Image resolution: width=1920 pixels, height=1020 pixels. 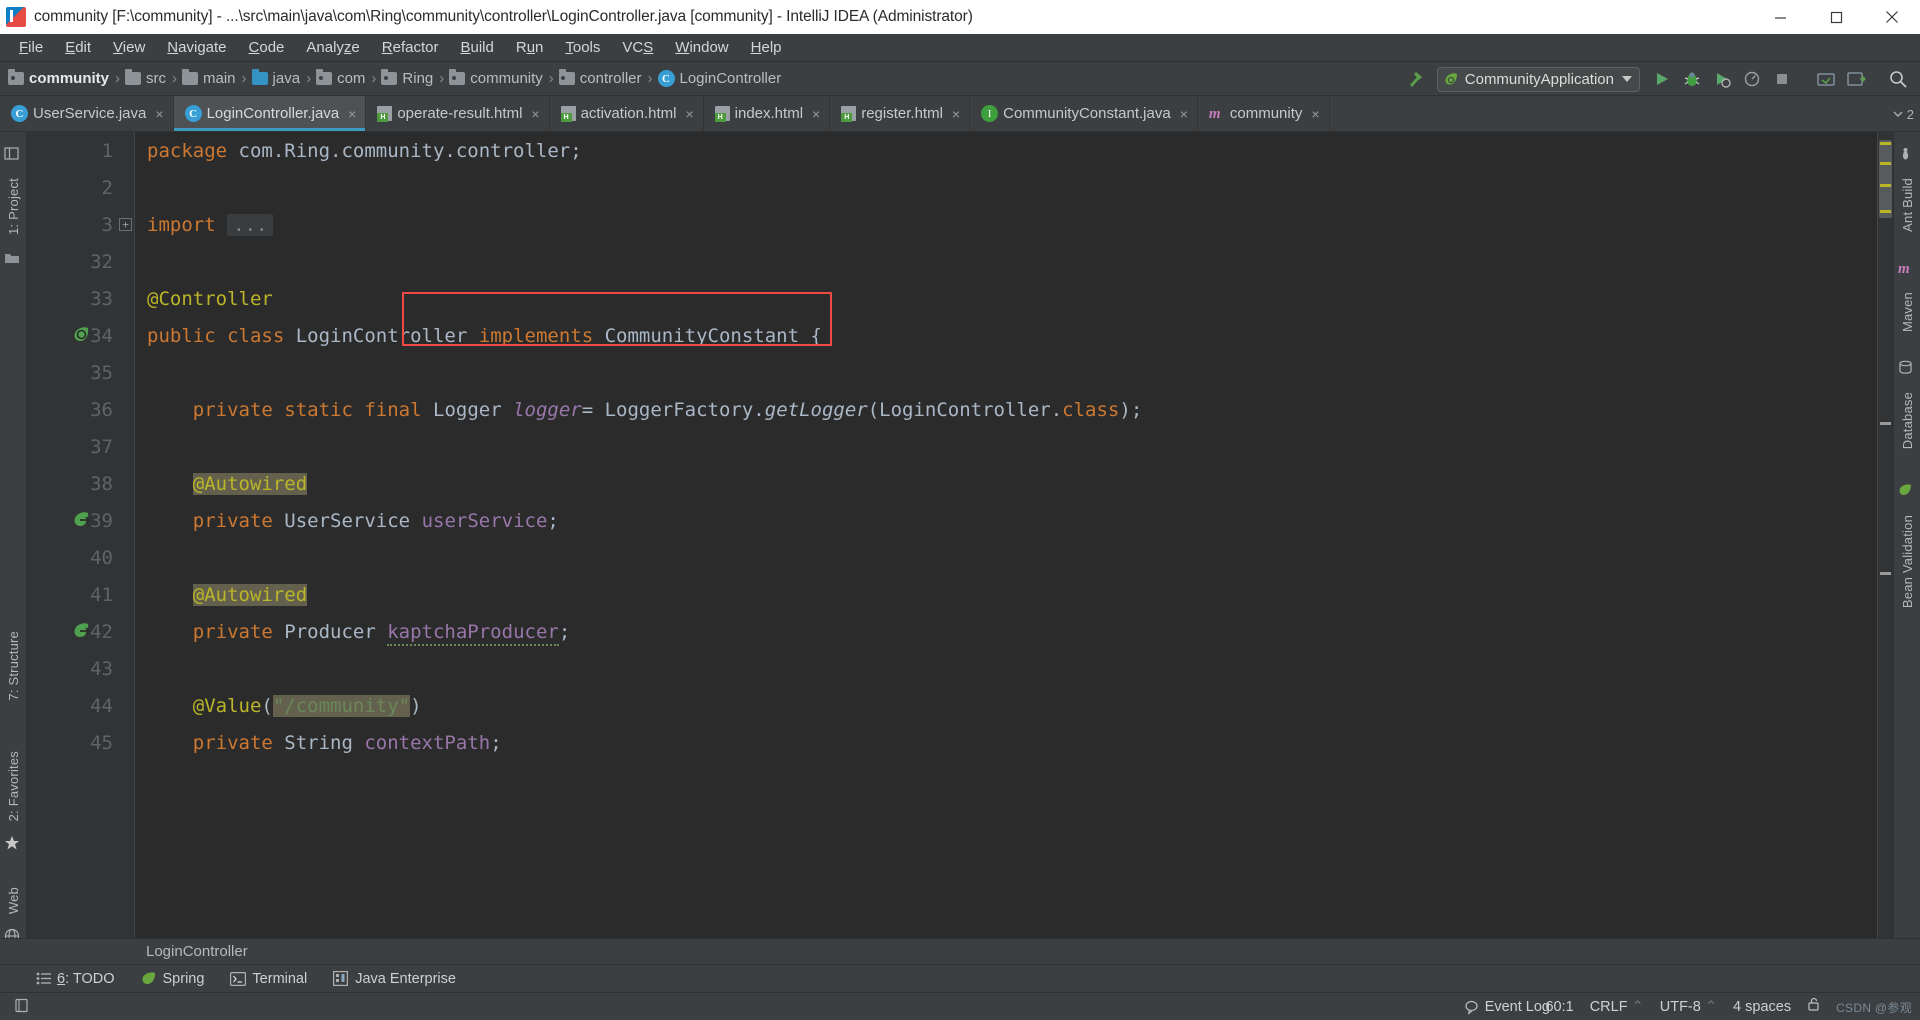 What do you see at coordinates (983, 668) in the screenshot?
I see `code-line: 43` at bounding box center [983, 668].